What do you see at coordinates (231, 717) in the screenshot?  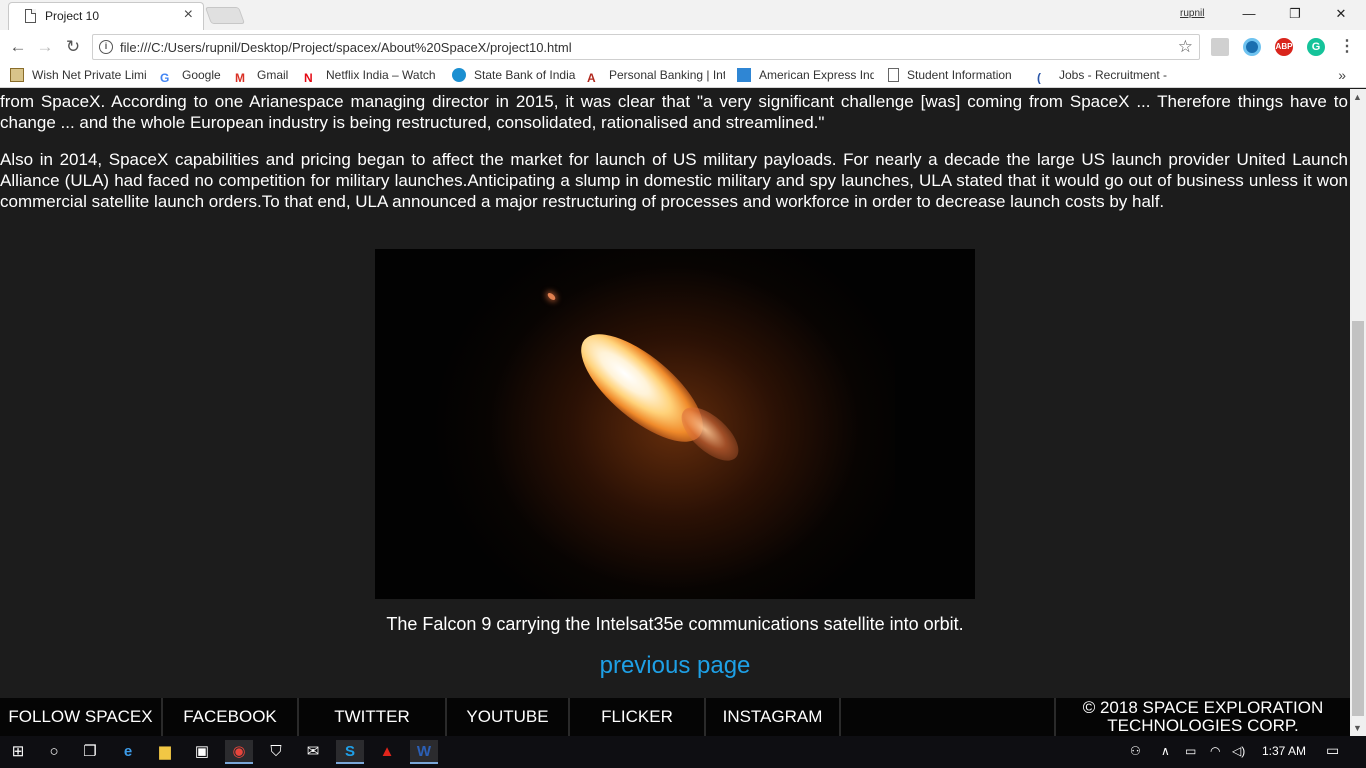 I see `facebook-link: FACEBOOK` at bounding box center [231, 717].